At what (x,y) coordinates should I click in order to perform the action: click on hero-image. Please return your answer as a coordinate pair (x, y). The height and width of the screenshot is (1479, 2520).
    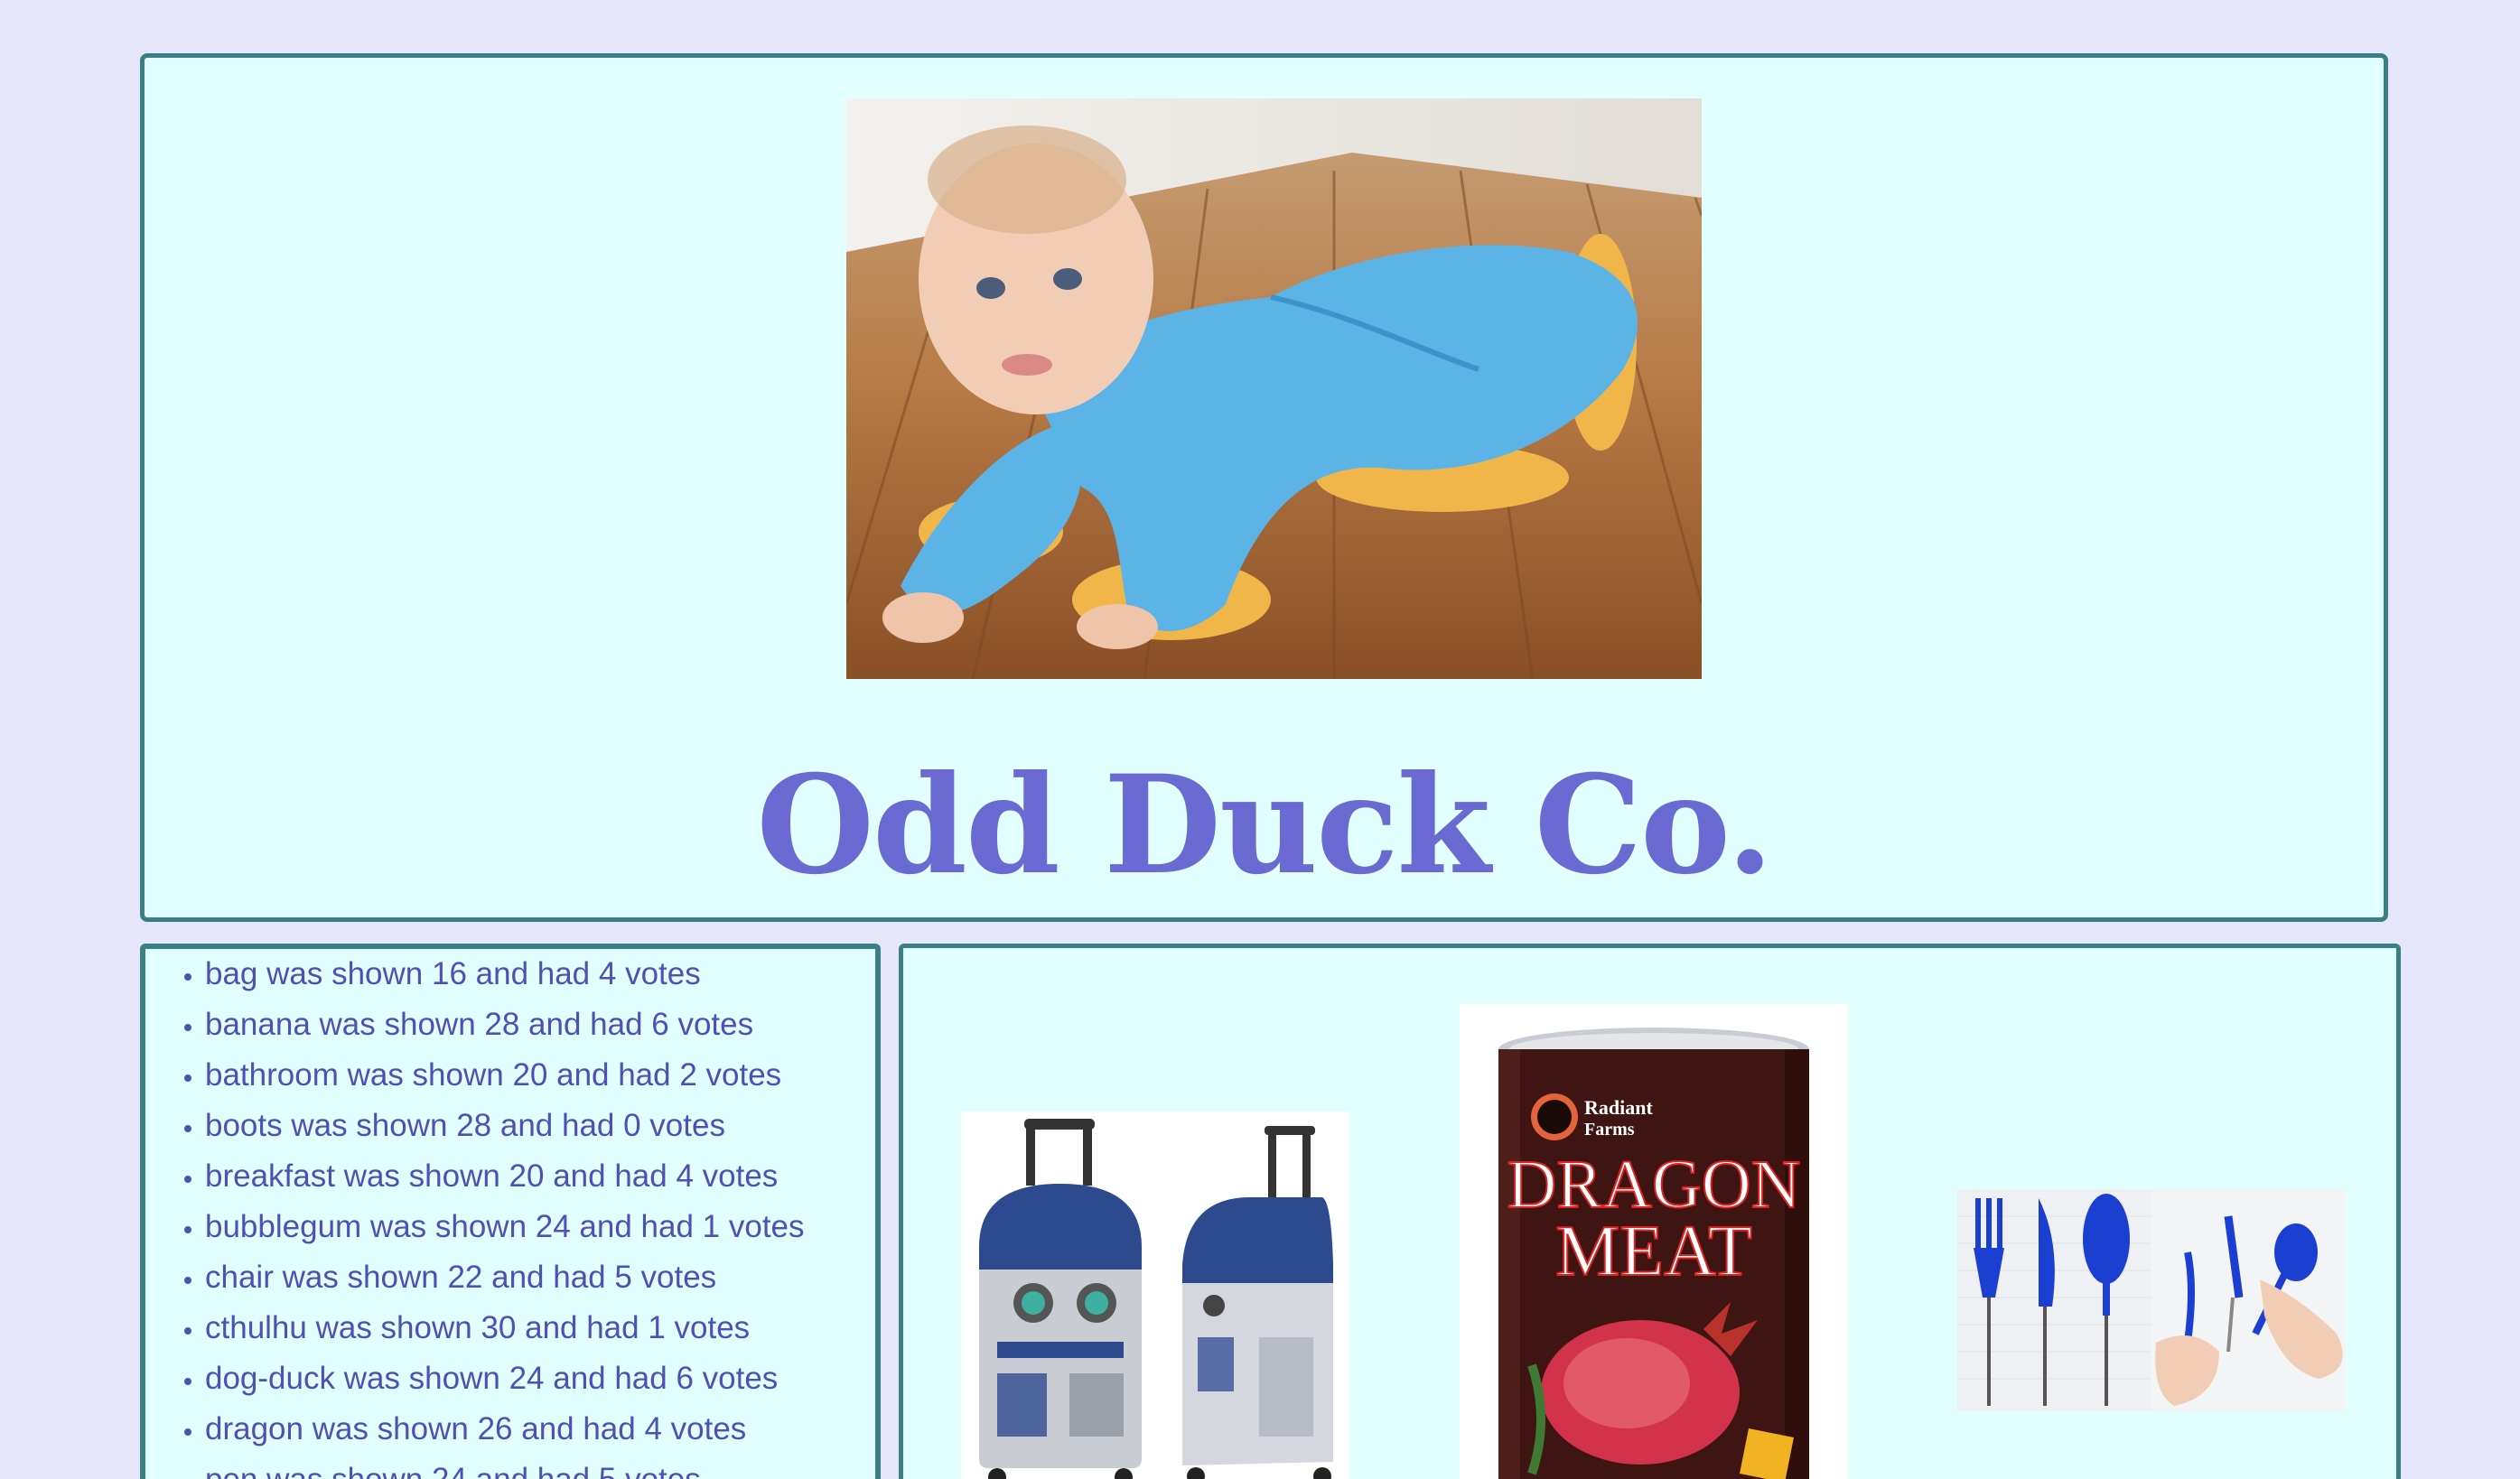
    Looking at the image, I should click on (1274, 388).